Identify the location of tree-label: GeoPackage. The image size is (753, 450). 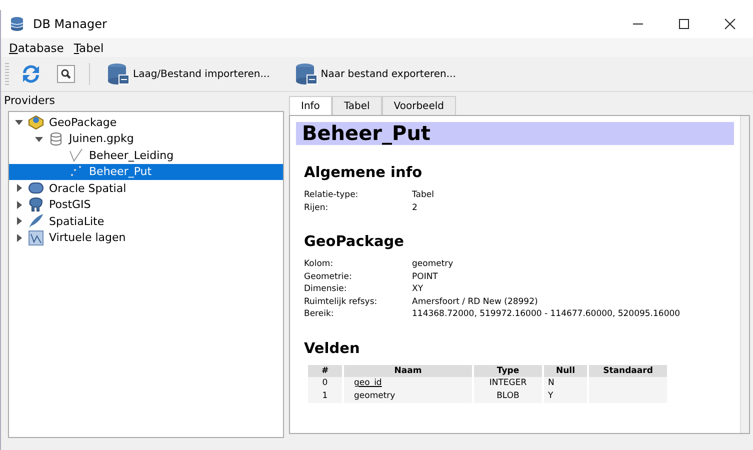
(83, 122).